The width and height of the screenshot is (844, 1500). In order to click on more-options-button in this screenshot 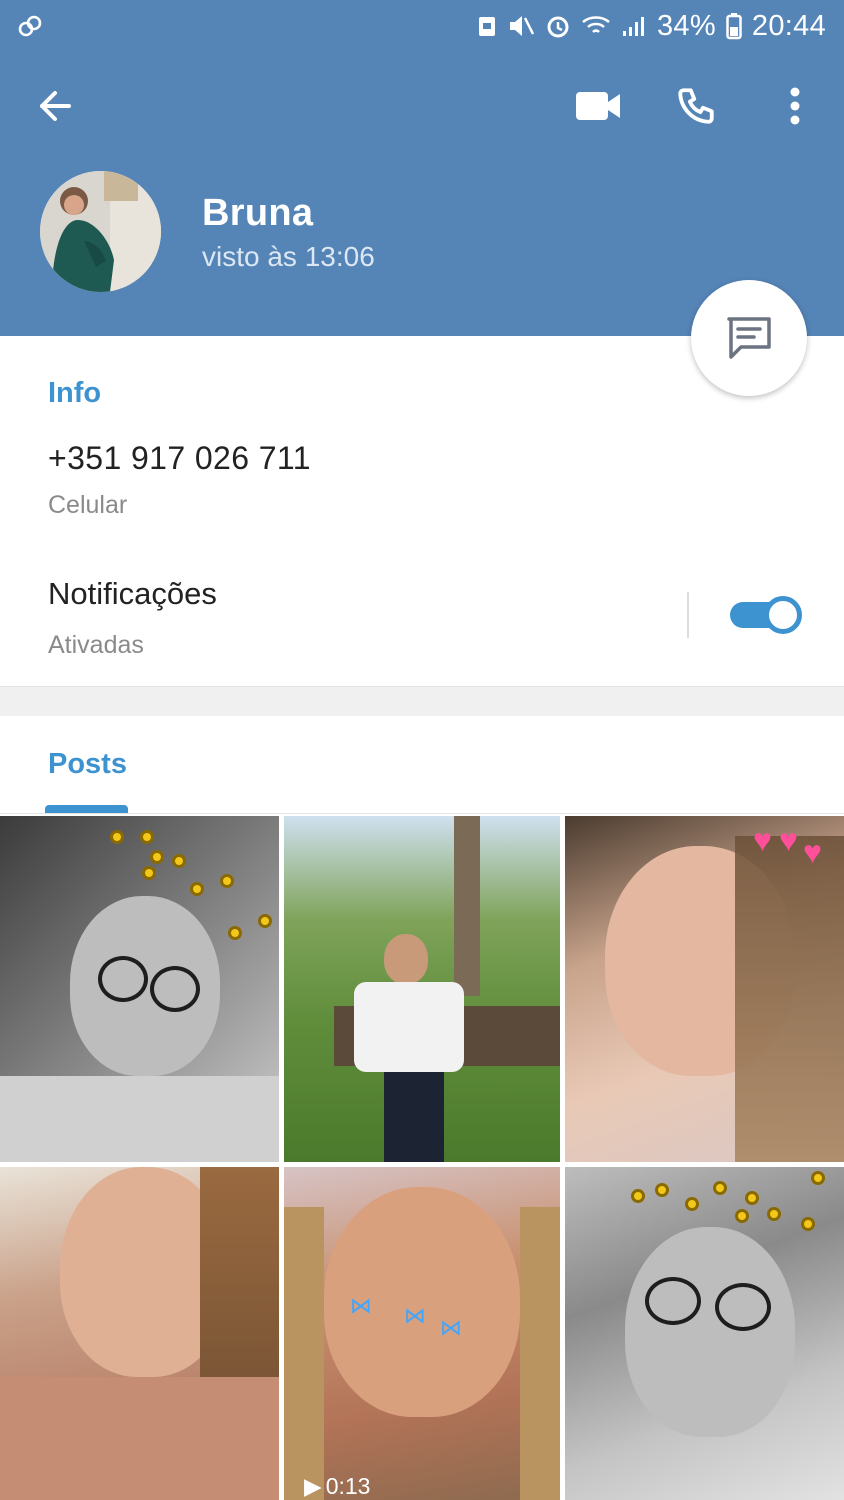, I will do `click(795, 106)`.